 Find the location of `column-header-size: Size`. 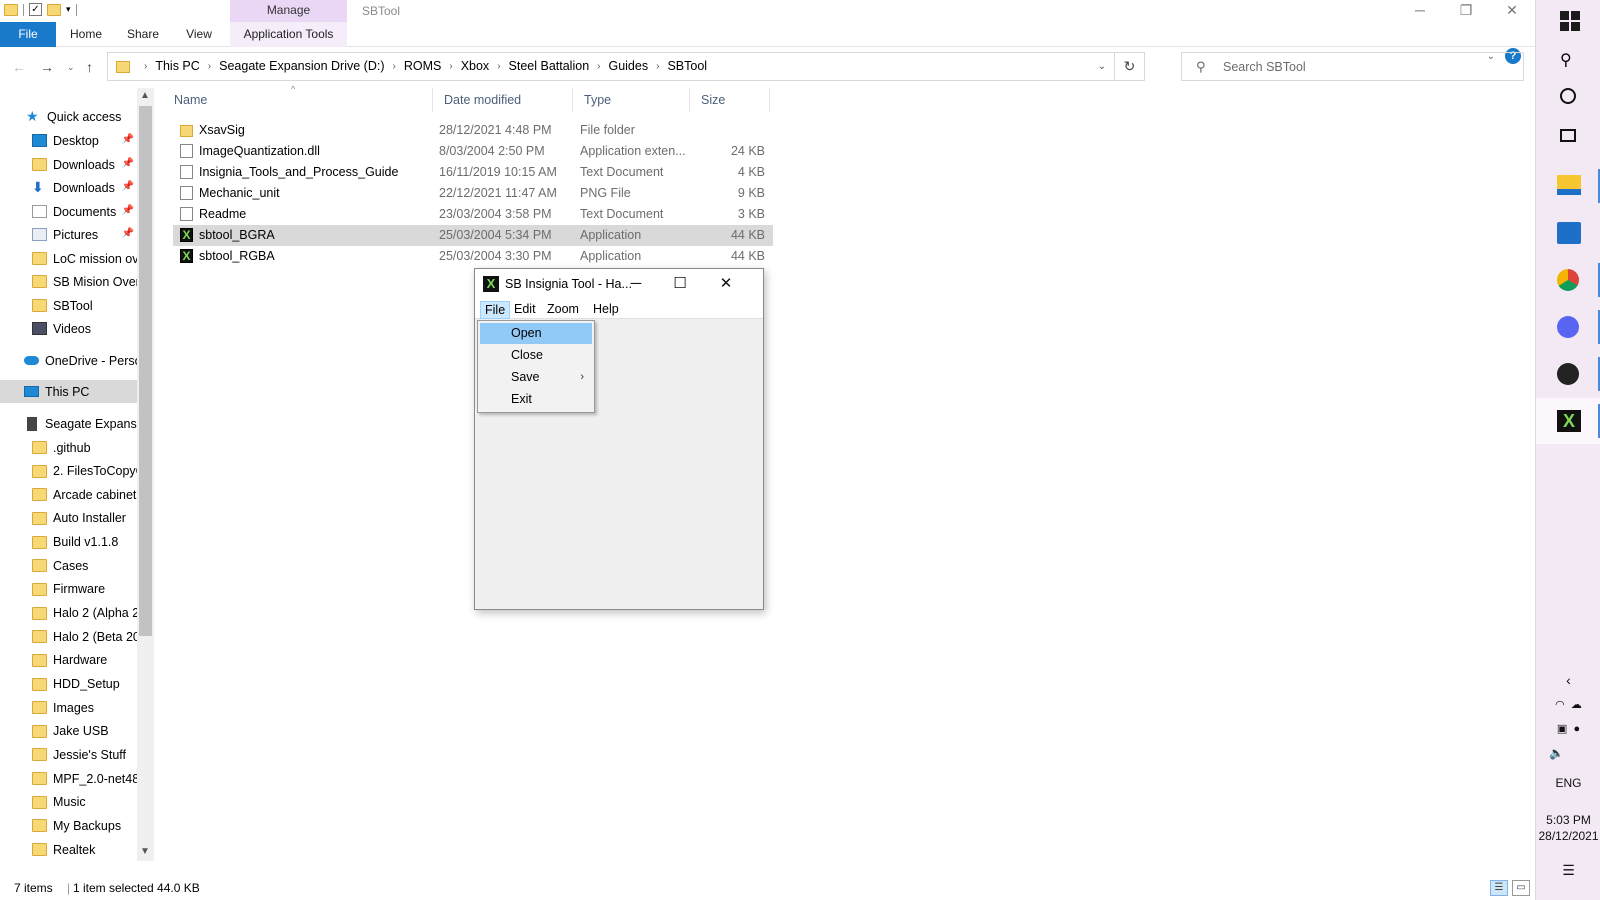

column-header-size: Size is located at coordinates (730, 100).